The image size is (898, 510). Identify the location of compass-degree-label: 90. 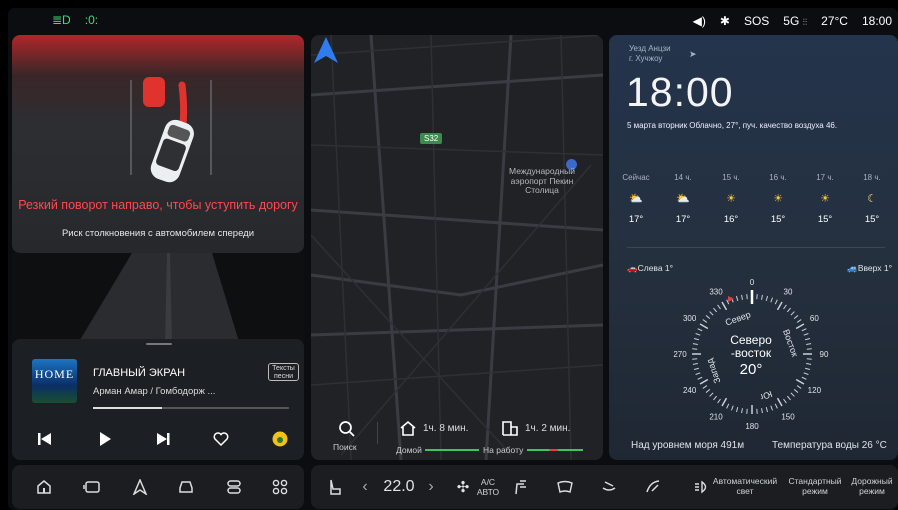
(824, 354).